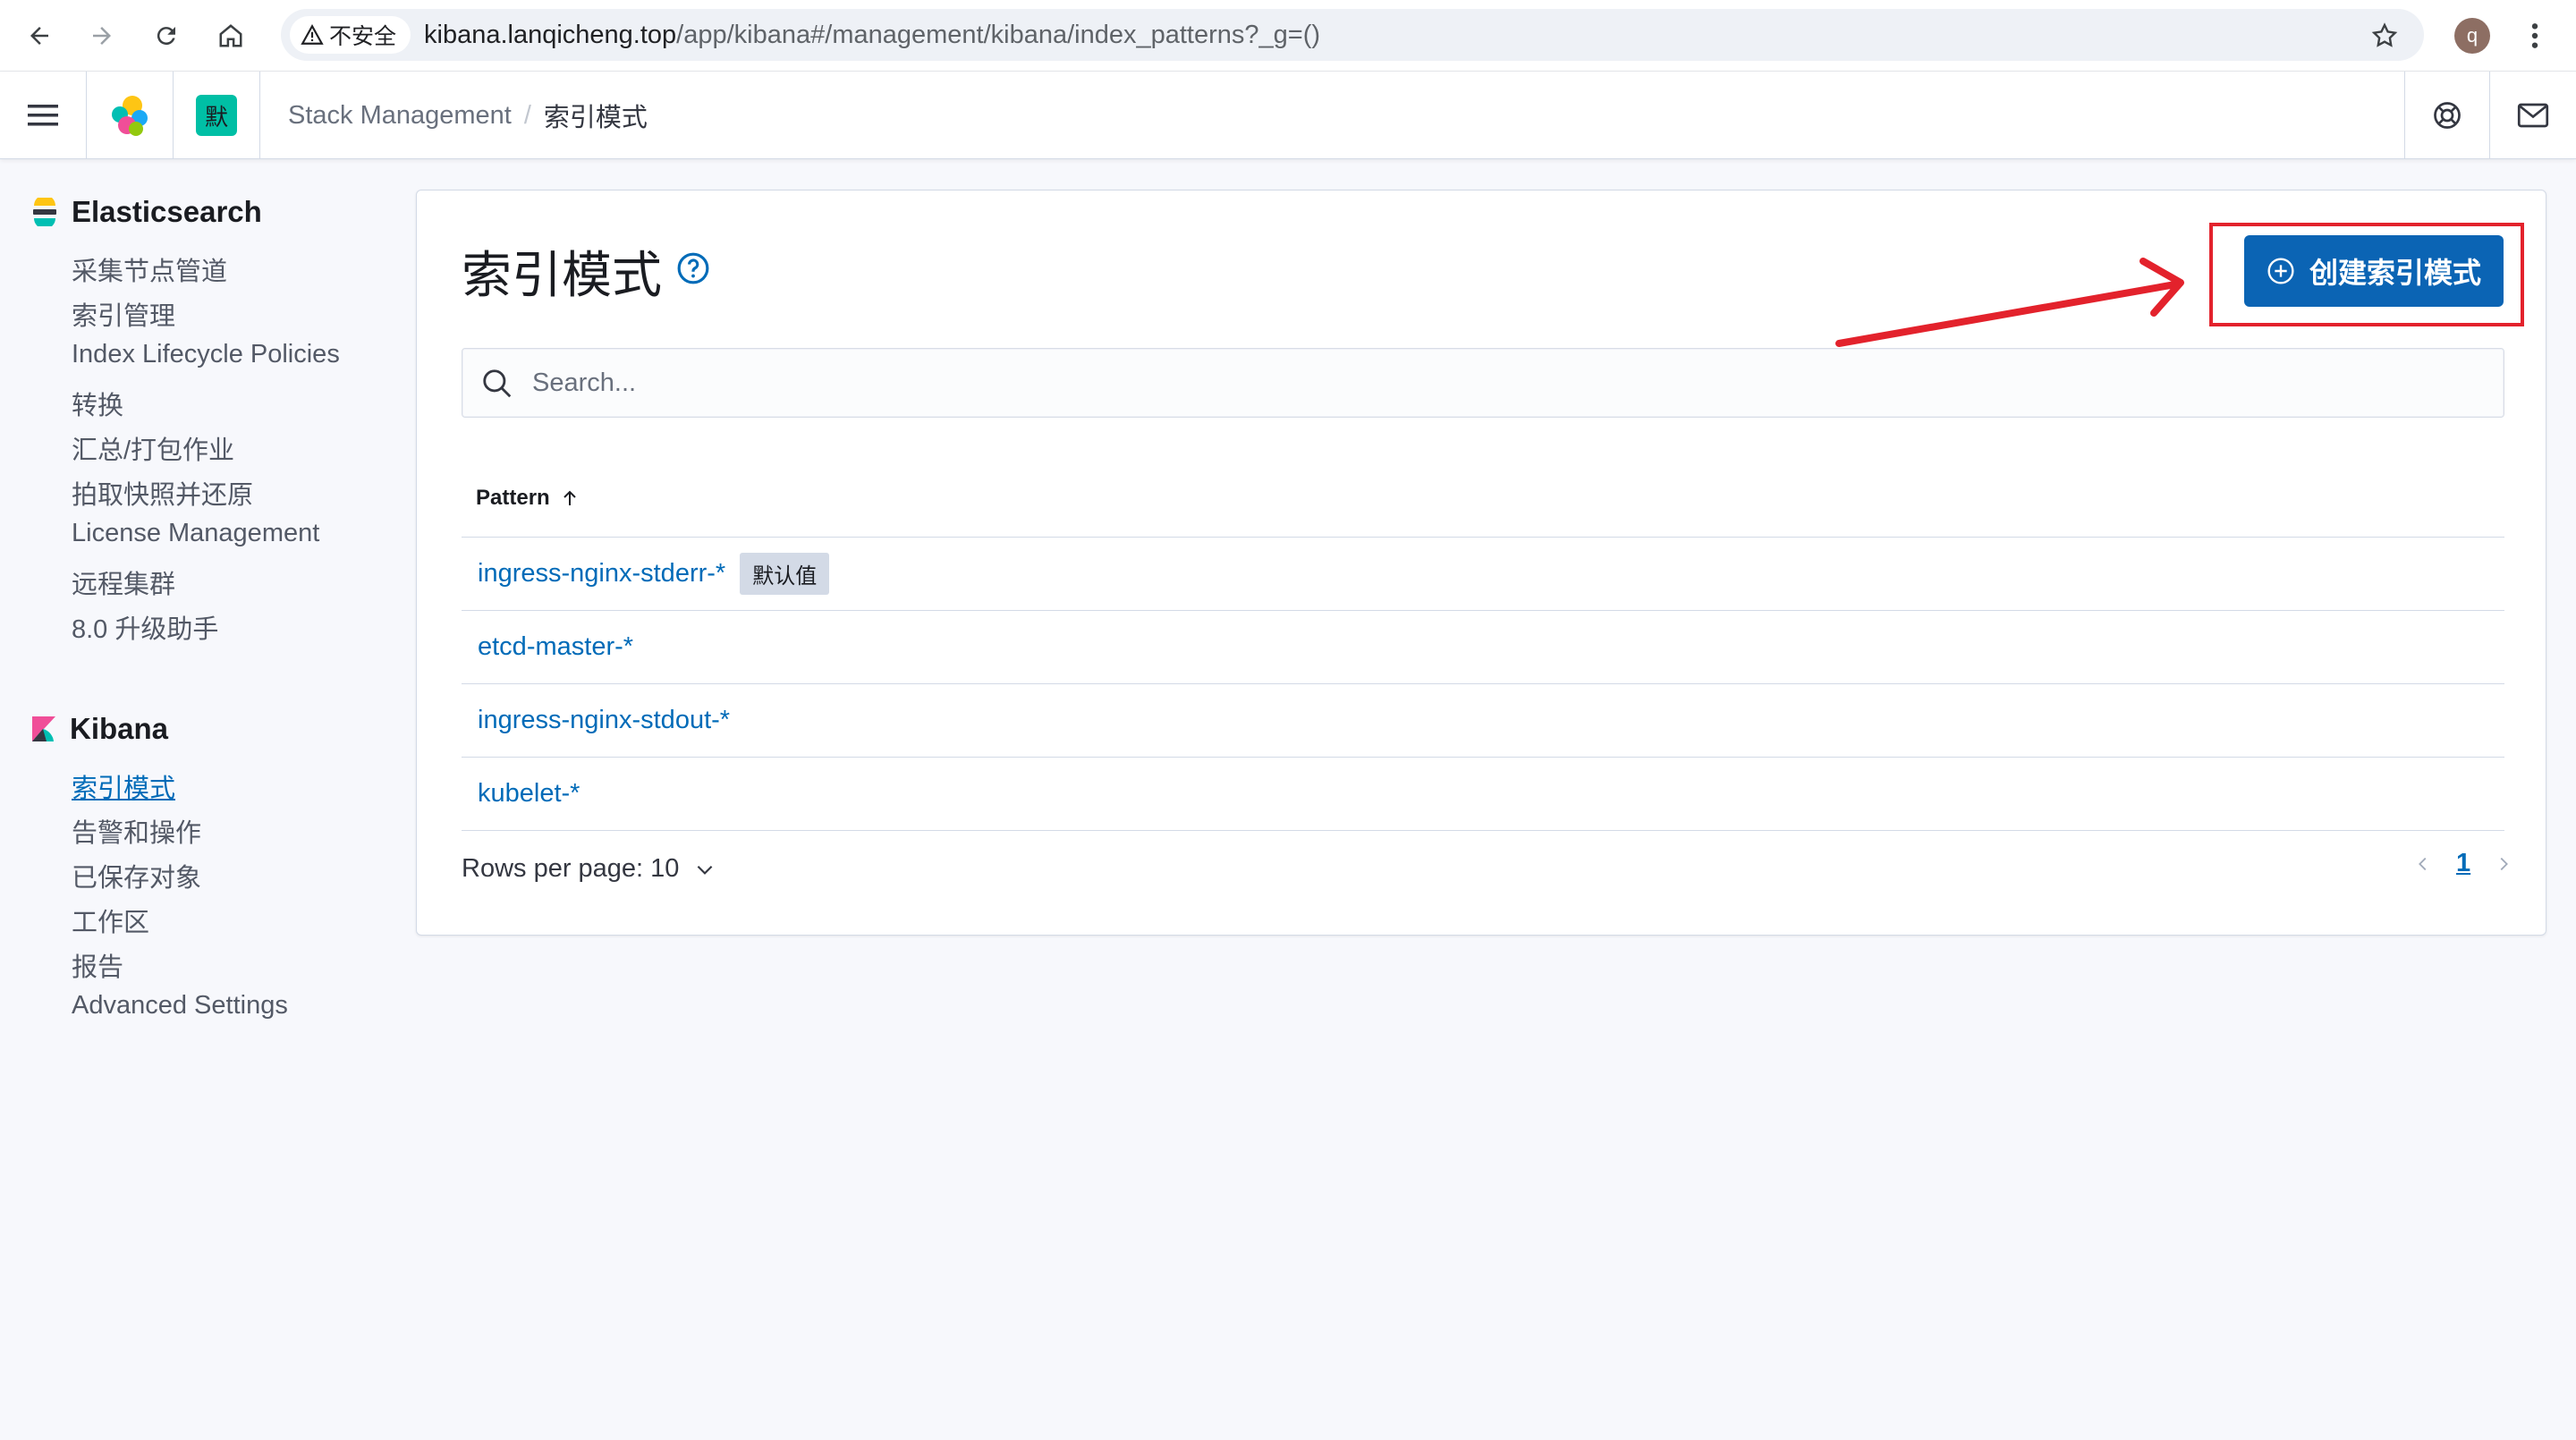  Describe the element at coordinates (1483, 721) in the screenshot. I see `table-row: ingress-nginx-stdout-*` at that location.